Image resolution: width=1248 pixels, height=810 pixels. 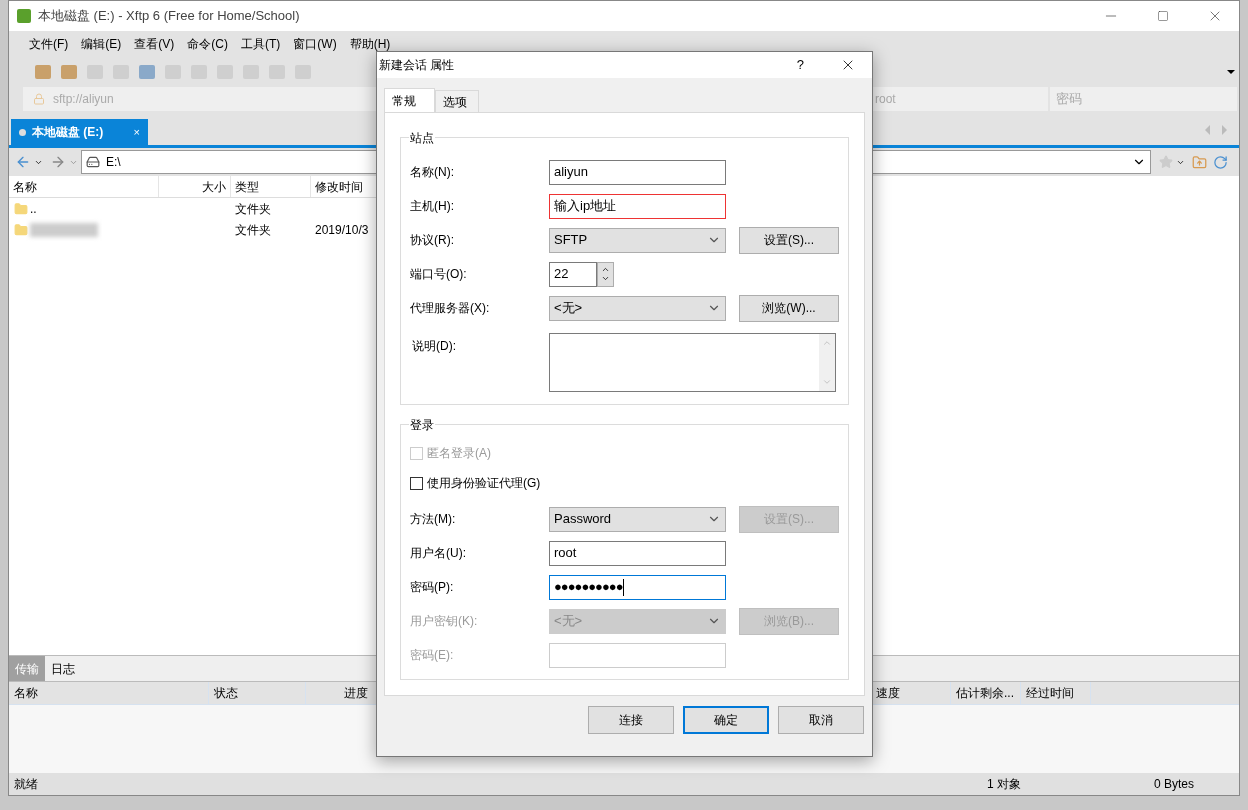 I want to click on status-text: 就绪, so click(x=26, y=784).